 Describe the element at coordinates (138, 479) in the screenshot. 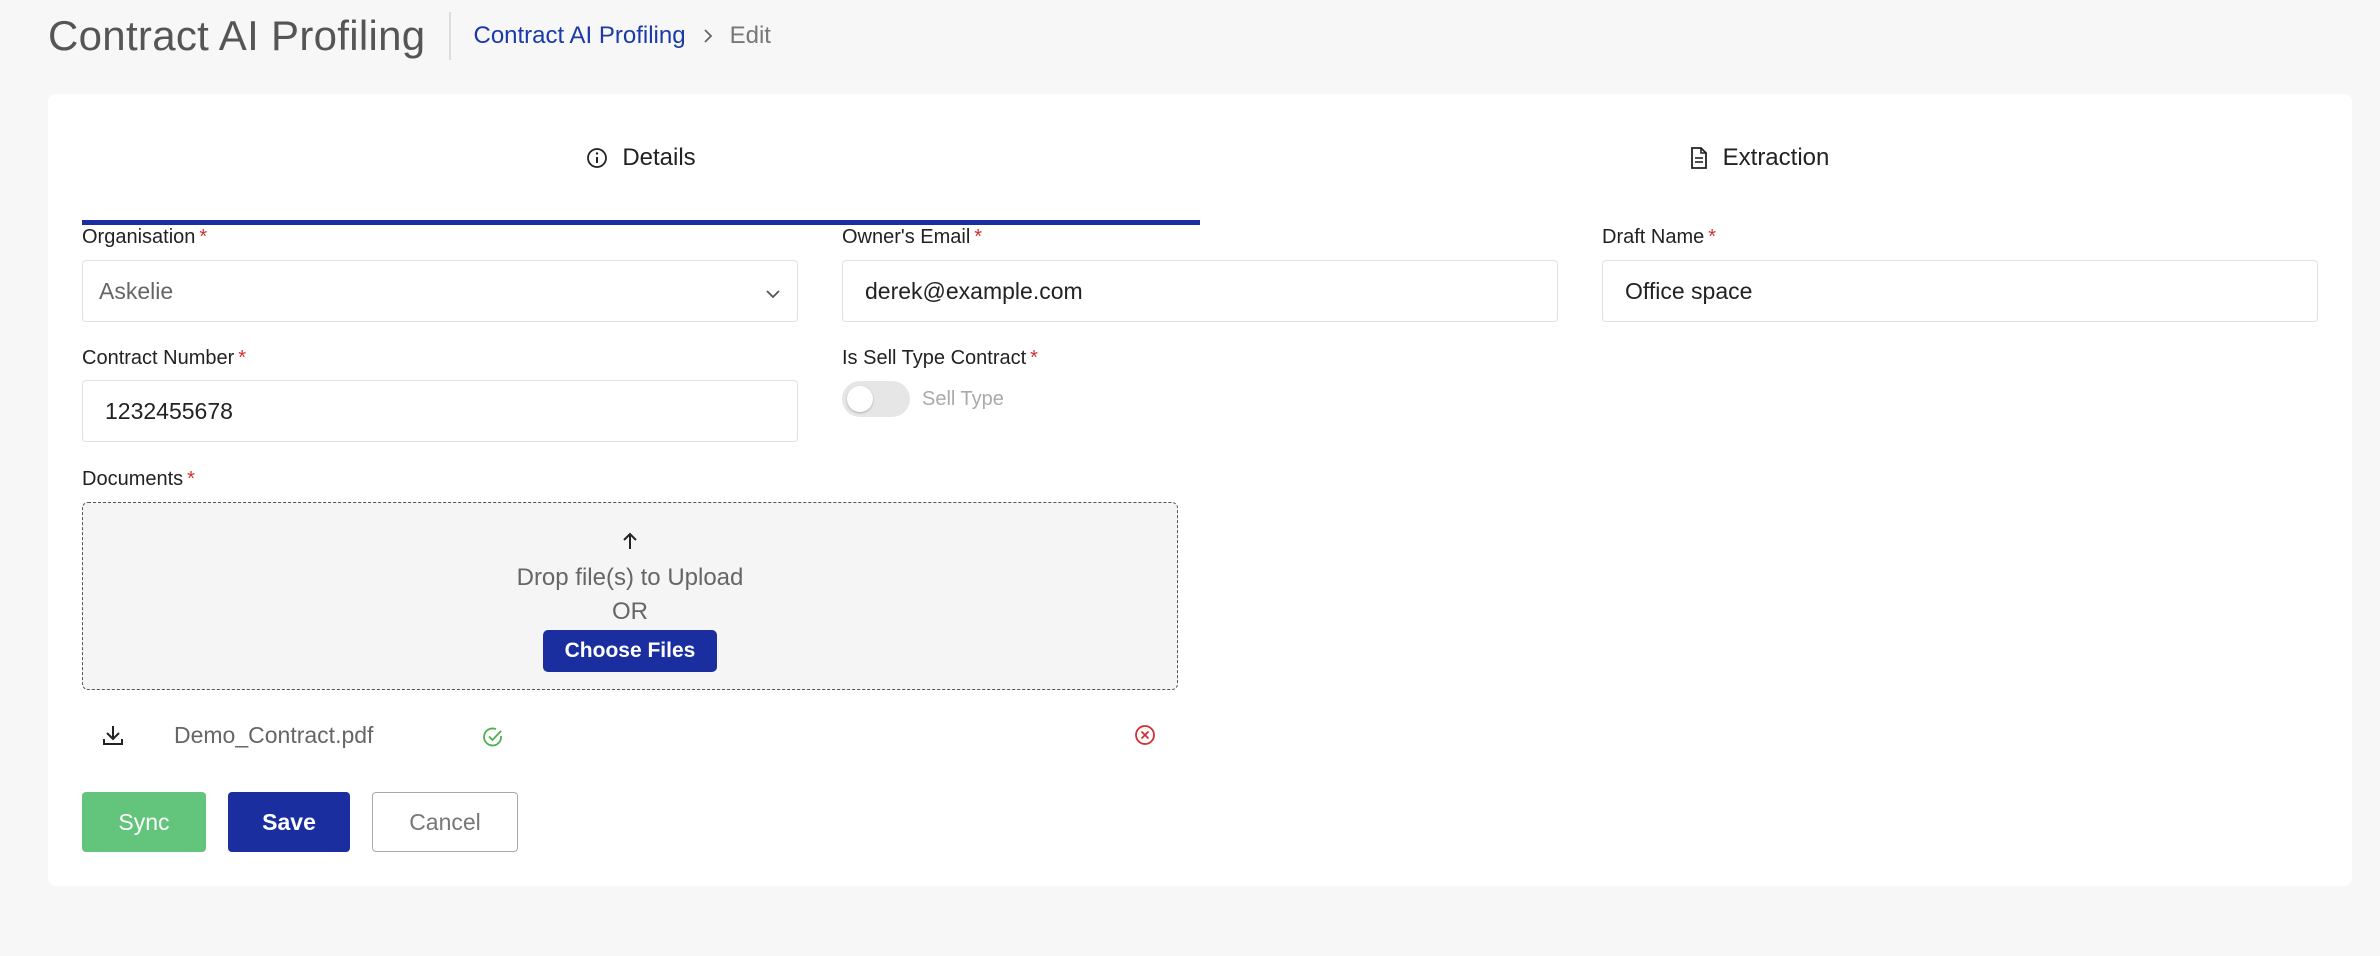

I see `documents-label: Documents *` at that location.